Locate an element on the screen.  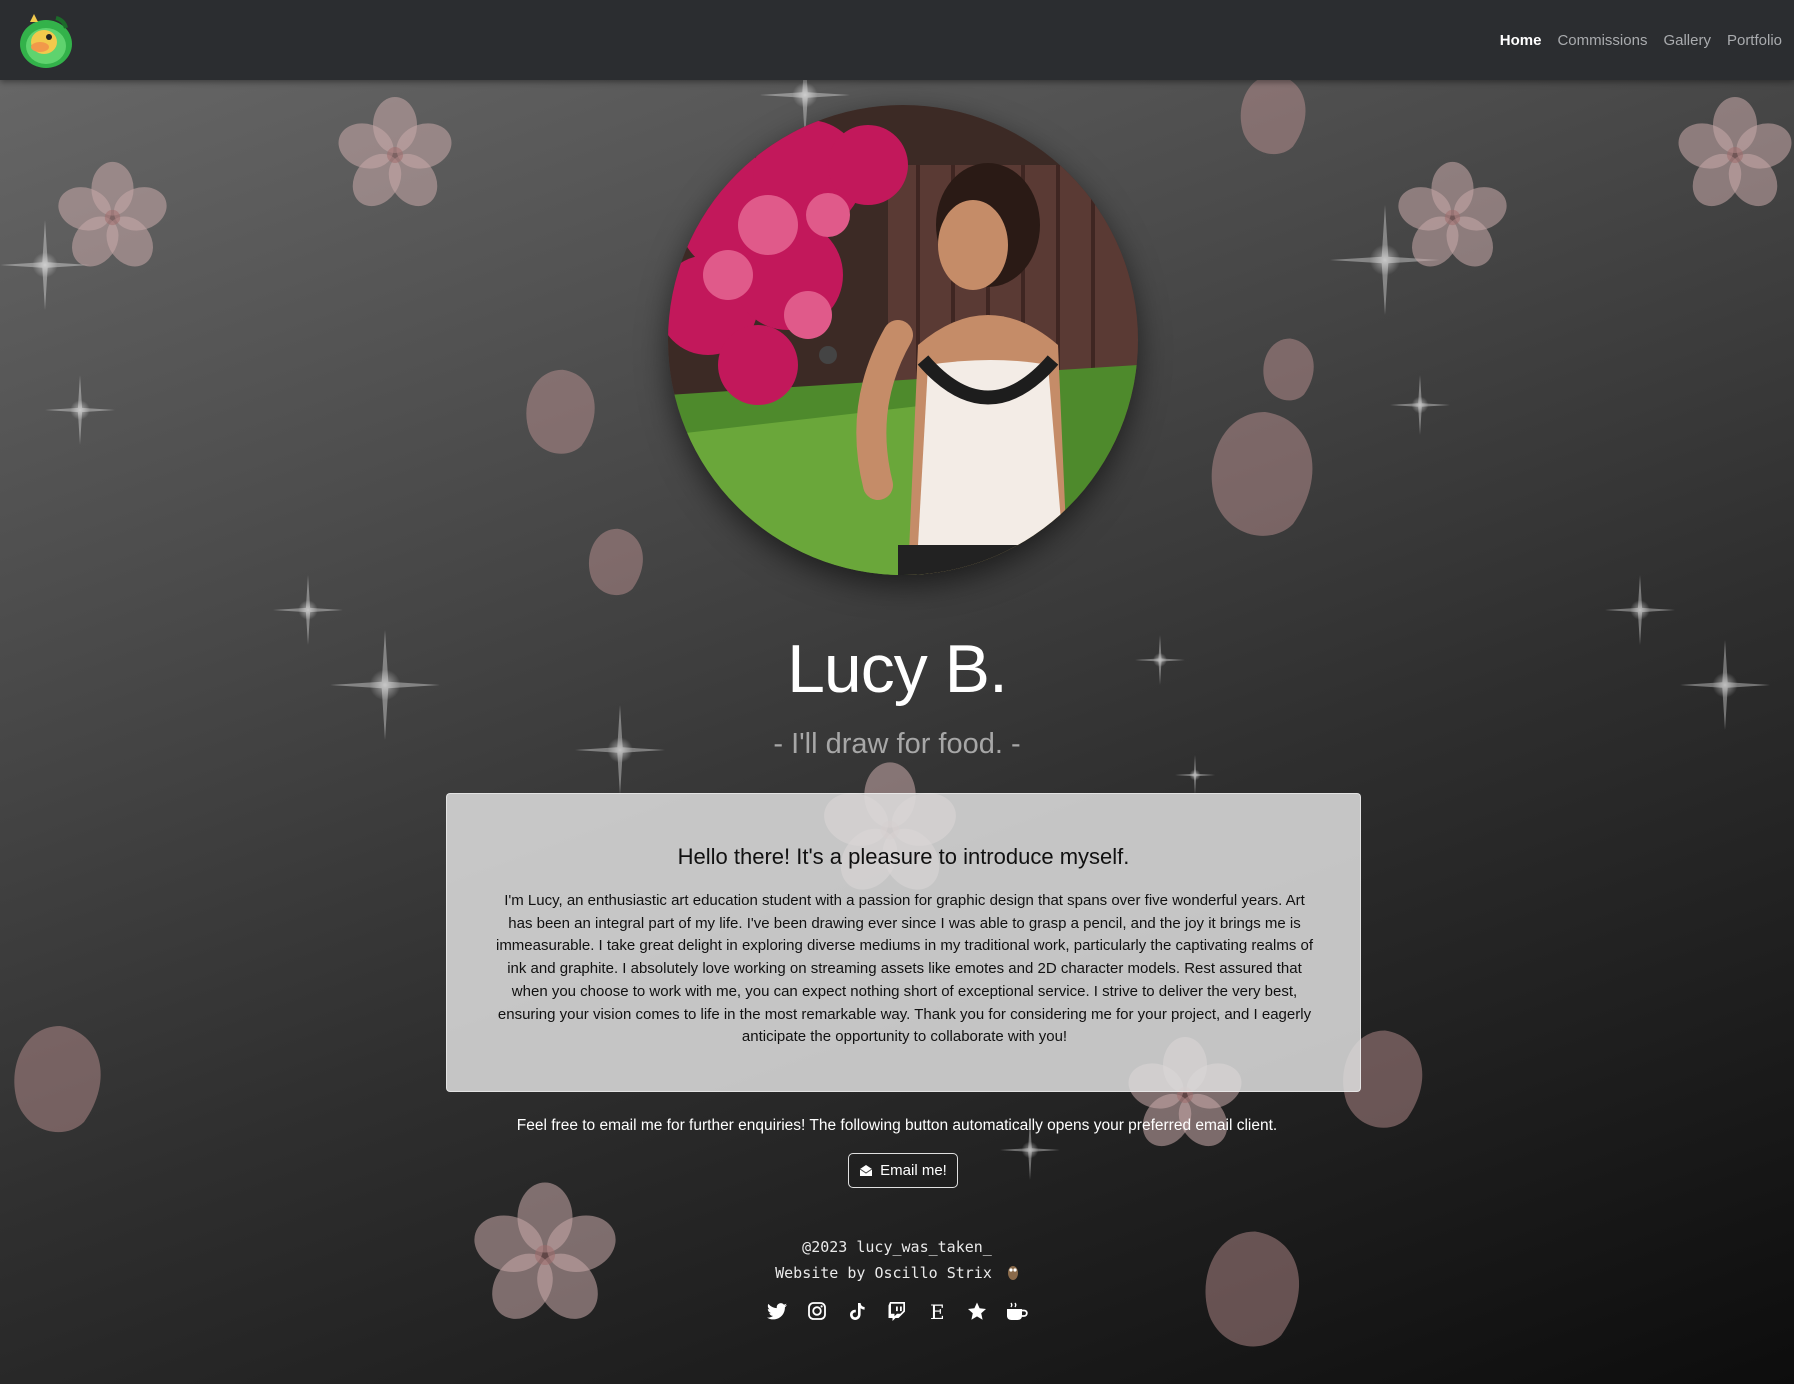
twitter-icon is located at coordinates (777, 1311).